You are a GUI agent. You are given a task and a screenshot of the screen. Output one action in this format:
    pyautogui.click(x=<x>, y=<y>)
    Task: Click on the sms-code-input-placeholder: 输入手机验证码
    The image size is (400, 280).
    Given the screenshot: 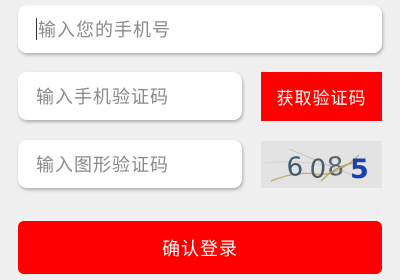 What is the action you would take?
    pyautogui.click(x=102, y=97)
    